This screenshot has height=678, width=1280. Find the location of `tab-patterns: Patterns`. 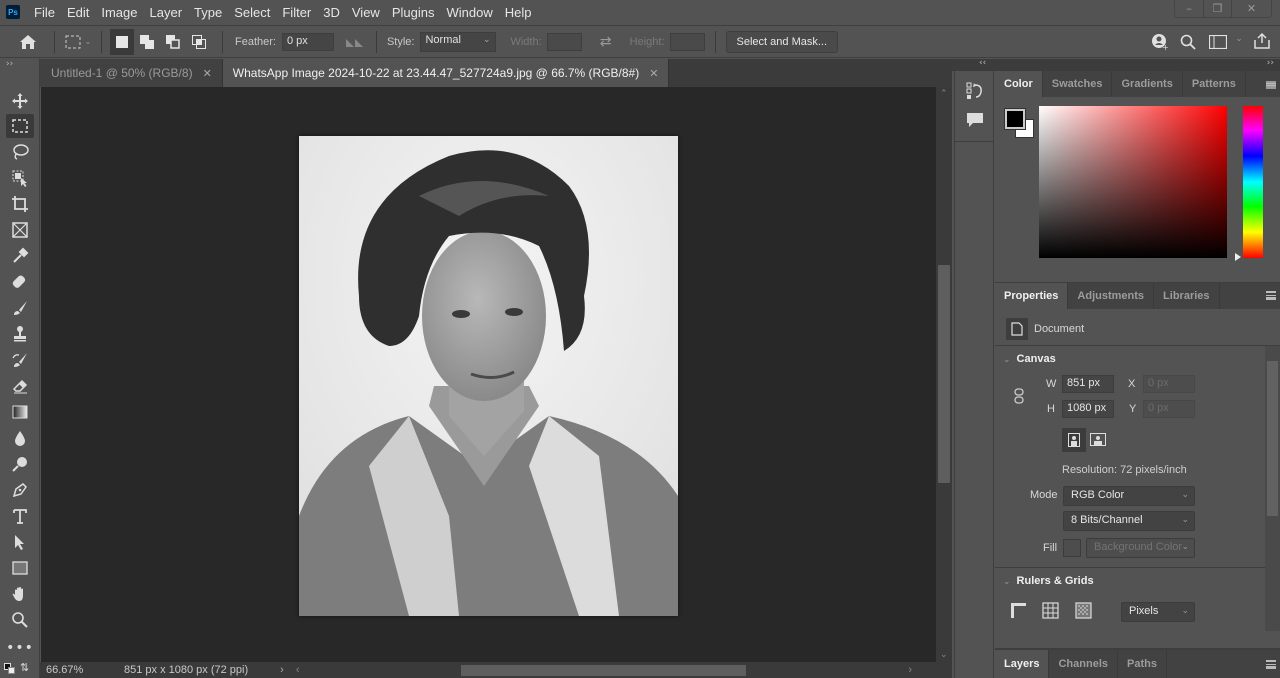

tab-patterns: Patterns is located at coordinates (1214, 84).